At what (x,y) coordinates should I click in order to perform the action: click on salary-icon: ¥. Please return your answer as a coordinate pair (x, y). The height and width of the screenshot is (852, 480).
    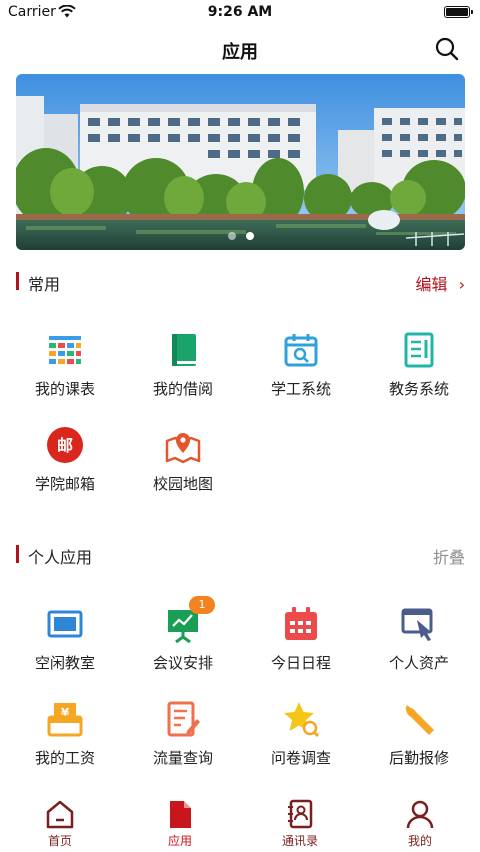
    Looking at the image, I should click on (65, 719).